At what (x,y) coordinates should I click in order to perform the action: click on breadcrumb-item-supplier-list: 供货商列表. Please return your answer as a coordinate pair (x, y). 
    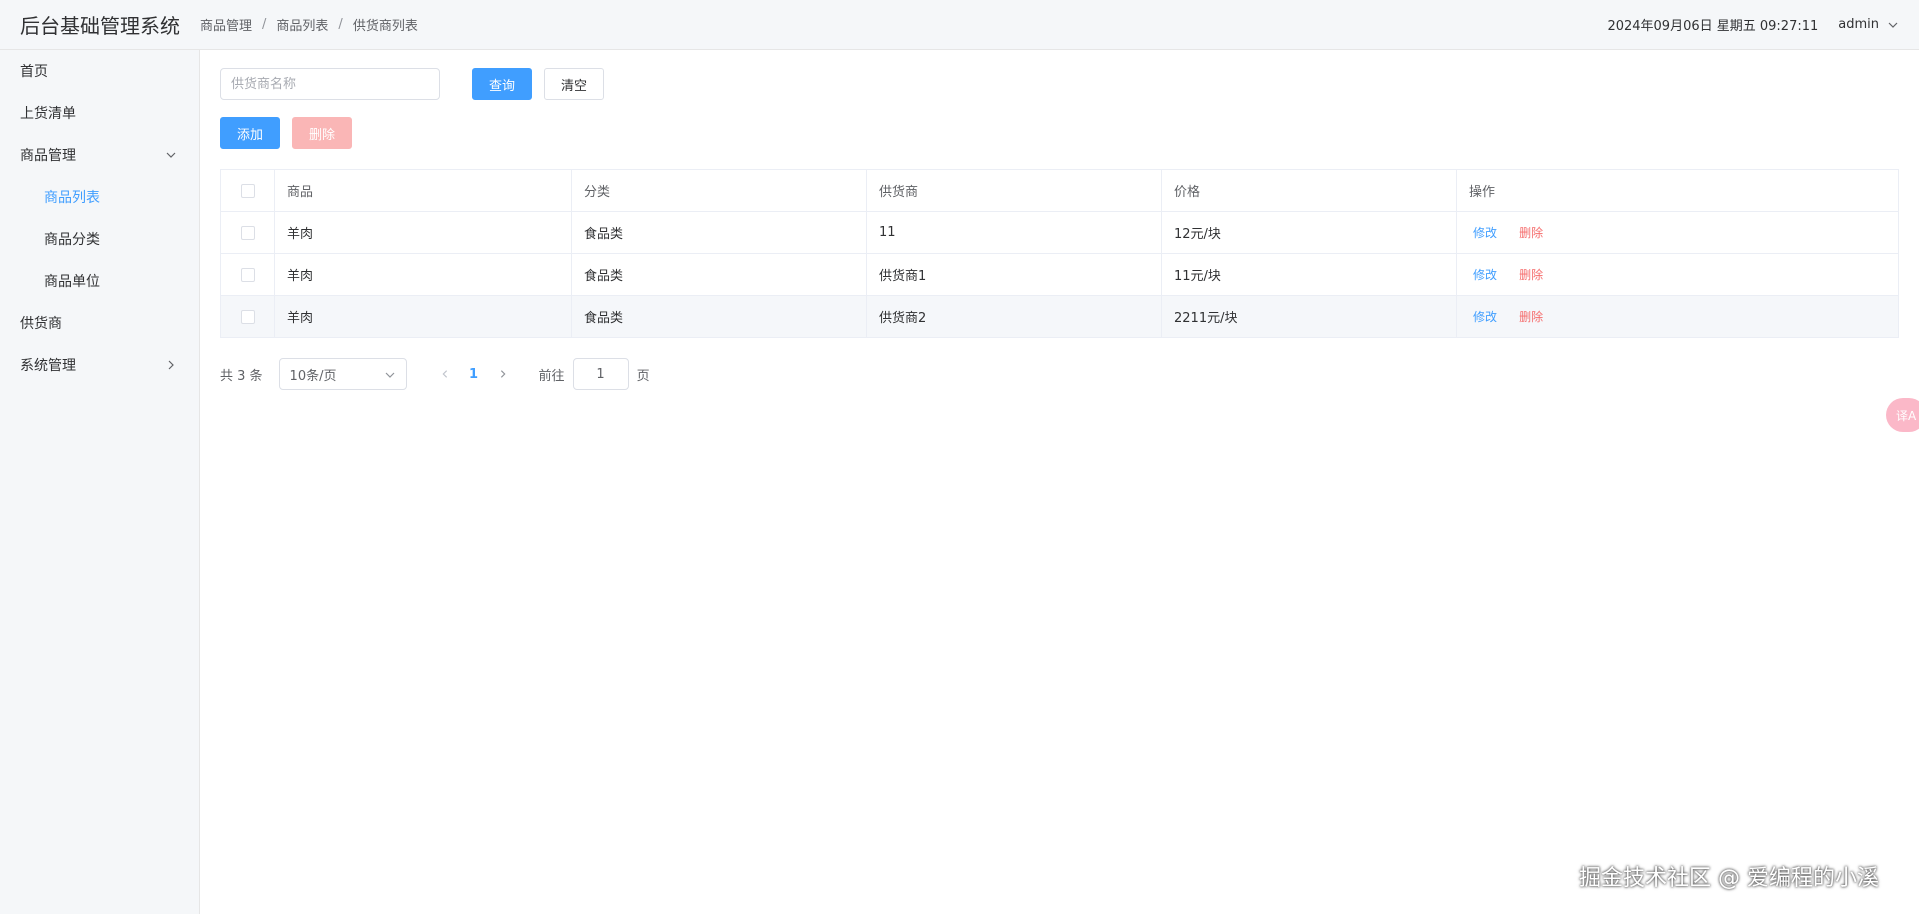
    Looking at the image, I should click on (385, 26).